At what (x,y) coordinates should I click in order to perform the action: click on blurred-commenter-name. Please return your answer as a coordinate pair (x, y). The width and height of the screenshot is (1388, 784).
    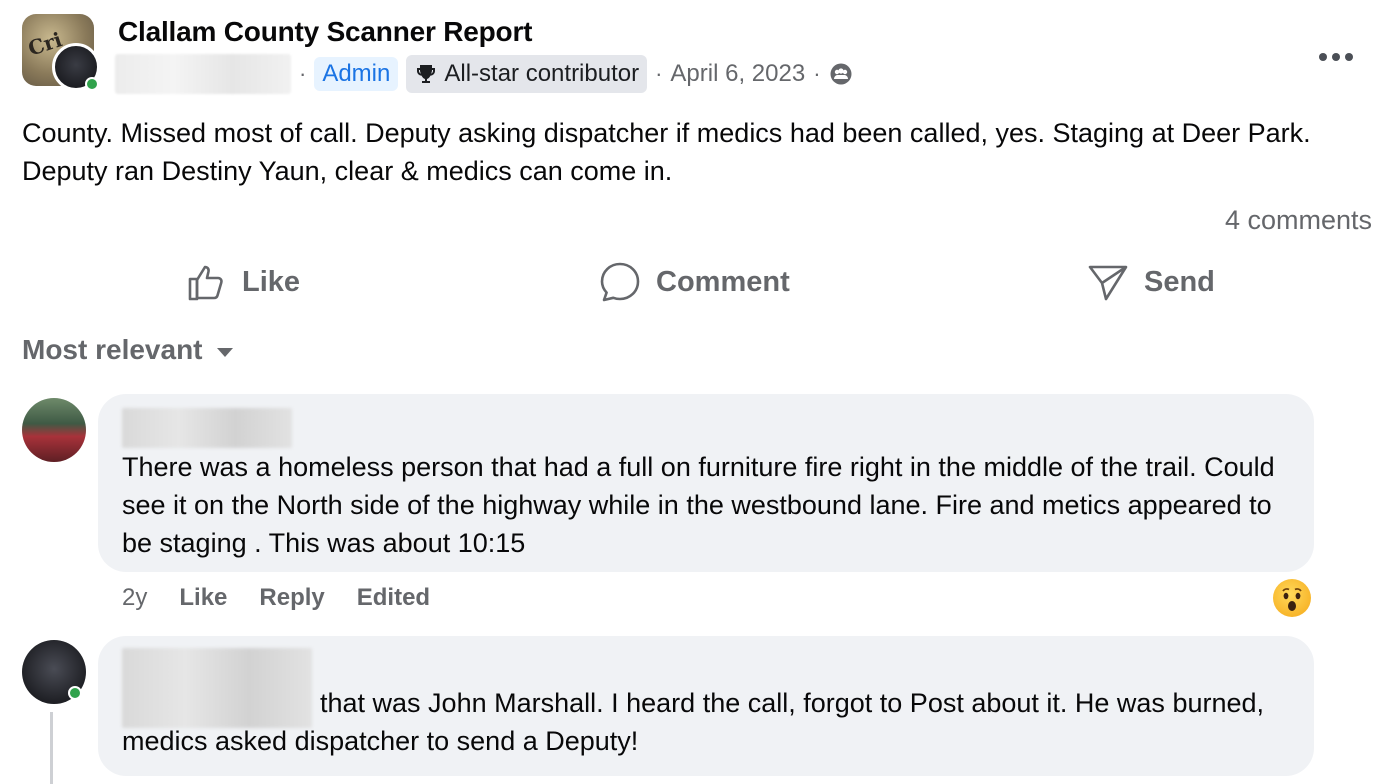
    Looking at the image, I should click on (207, 428).